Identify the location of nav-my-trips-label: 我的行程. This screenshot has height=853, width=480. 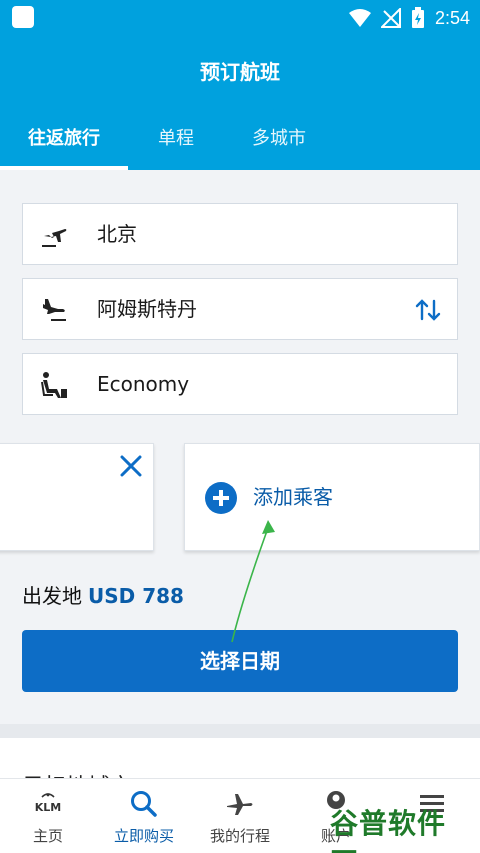
(239, 836).